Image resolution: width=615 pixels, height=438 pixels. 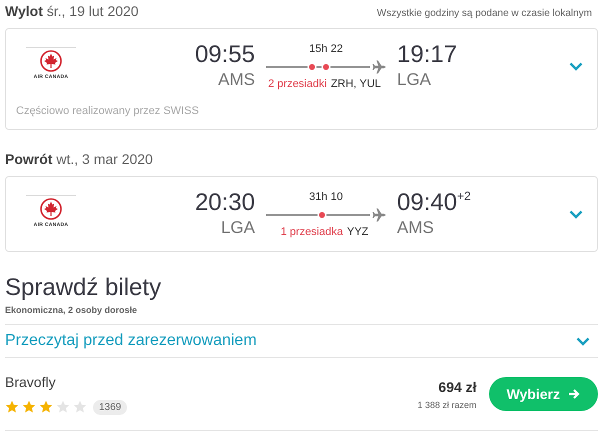 What do you see at coordinates (574, 394) in the screenshot?
I see `arrow-right-icon` at bounding box center [574, 394].